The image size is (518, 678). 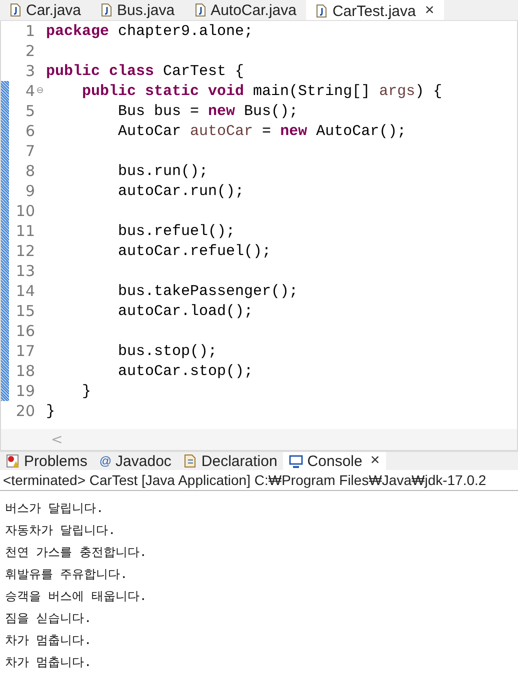 I want to click on at-sign-icon: @, so click(x=105, y=461).